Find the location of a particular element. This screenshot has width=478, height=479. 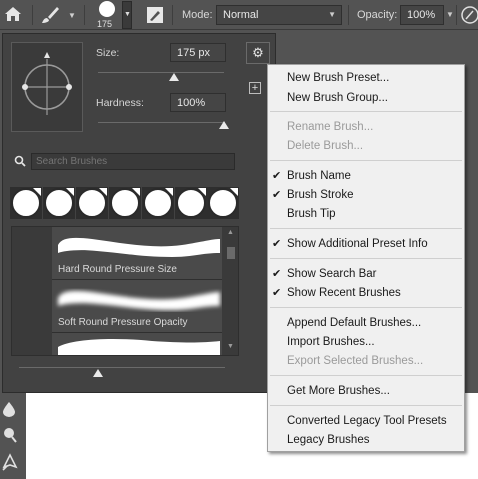

menu-item: ✔ Brush Stroke is located at coordinates (366, 196).